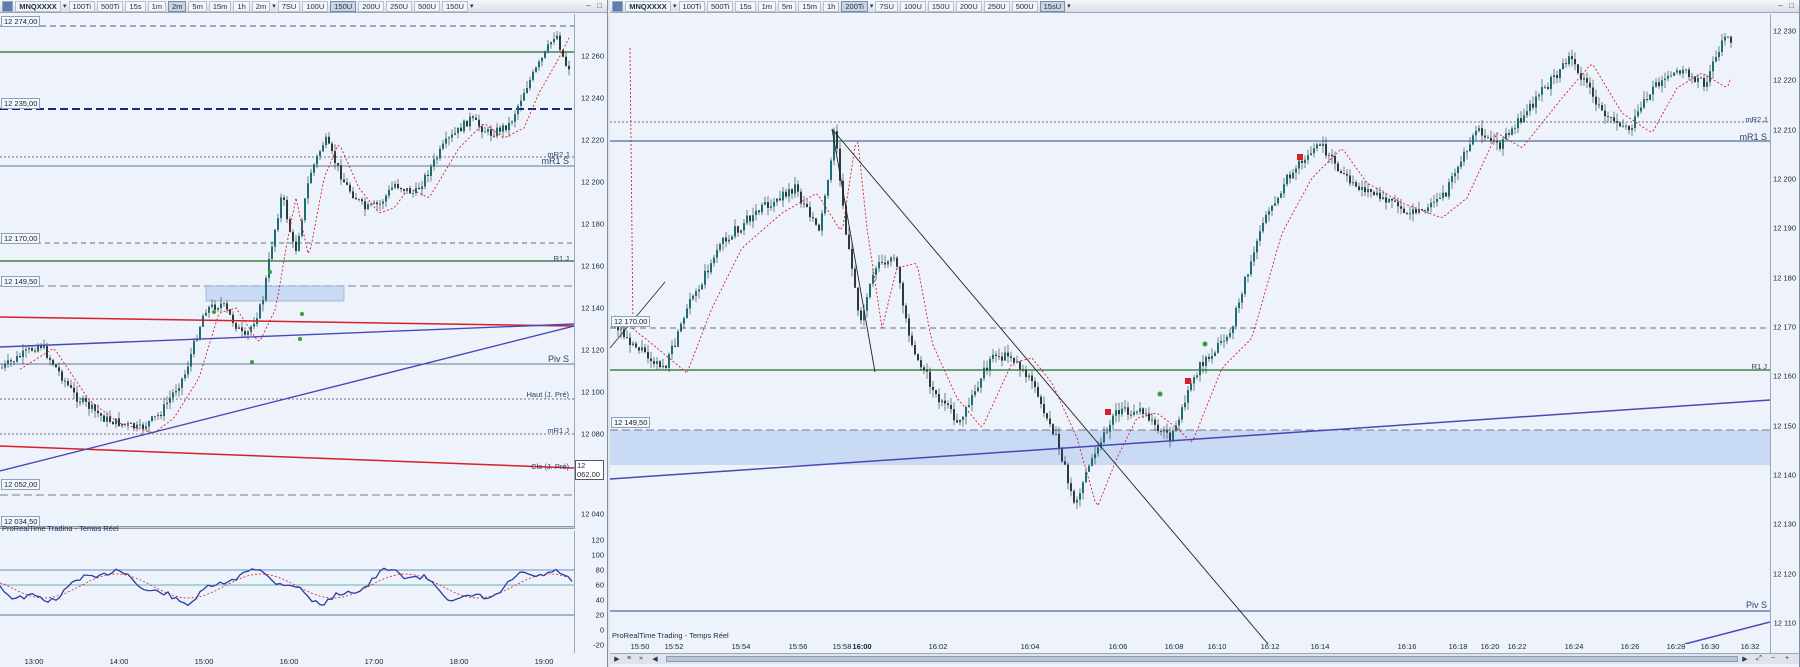 Image resolution: width=1800 pixels, height=667 pixels. What do you see at coordinates (631, 422) in the screenshot?
I see `level-box-label: 12 149,50` at bounding box center [631, 422].